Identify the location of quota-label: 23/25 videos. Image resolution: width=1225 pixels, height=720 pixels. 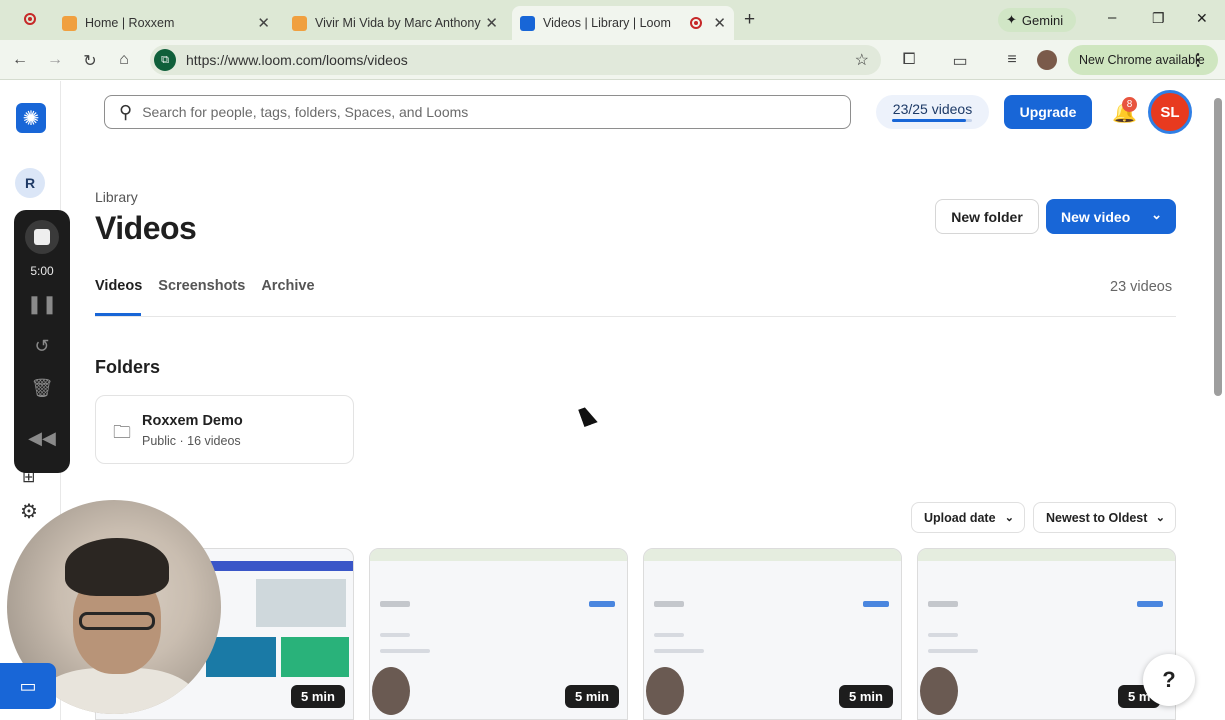
(932, 109).